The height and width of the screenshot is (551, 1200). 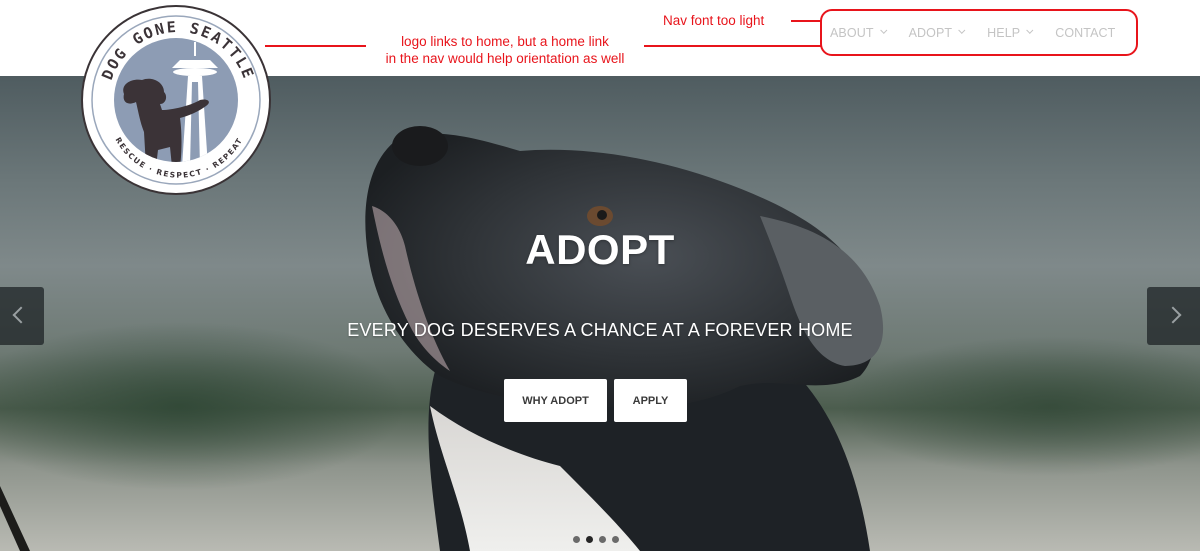 I want to click on apply-button: APPLY, so click(x=650, y=400).